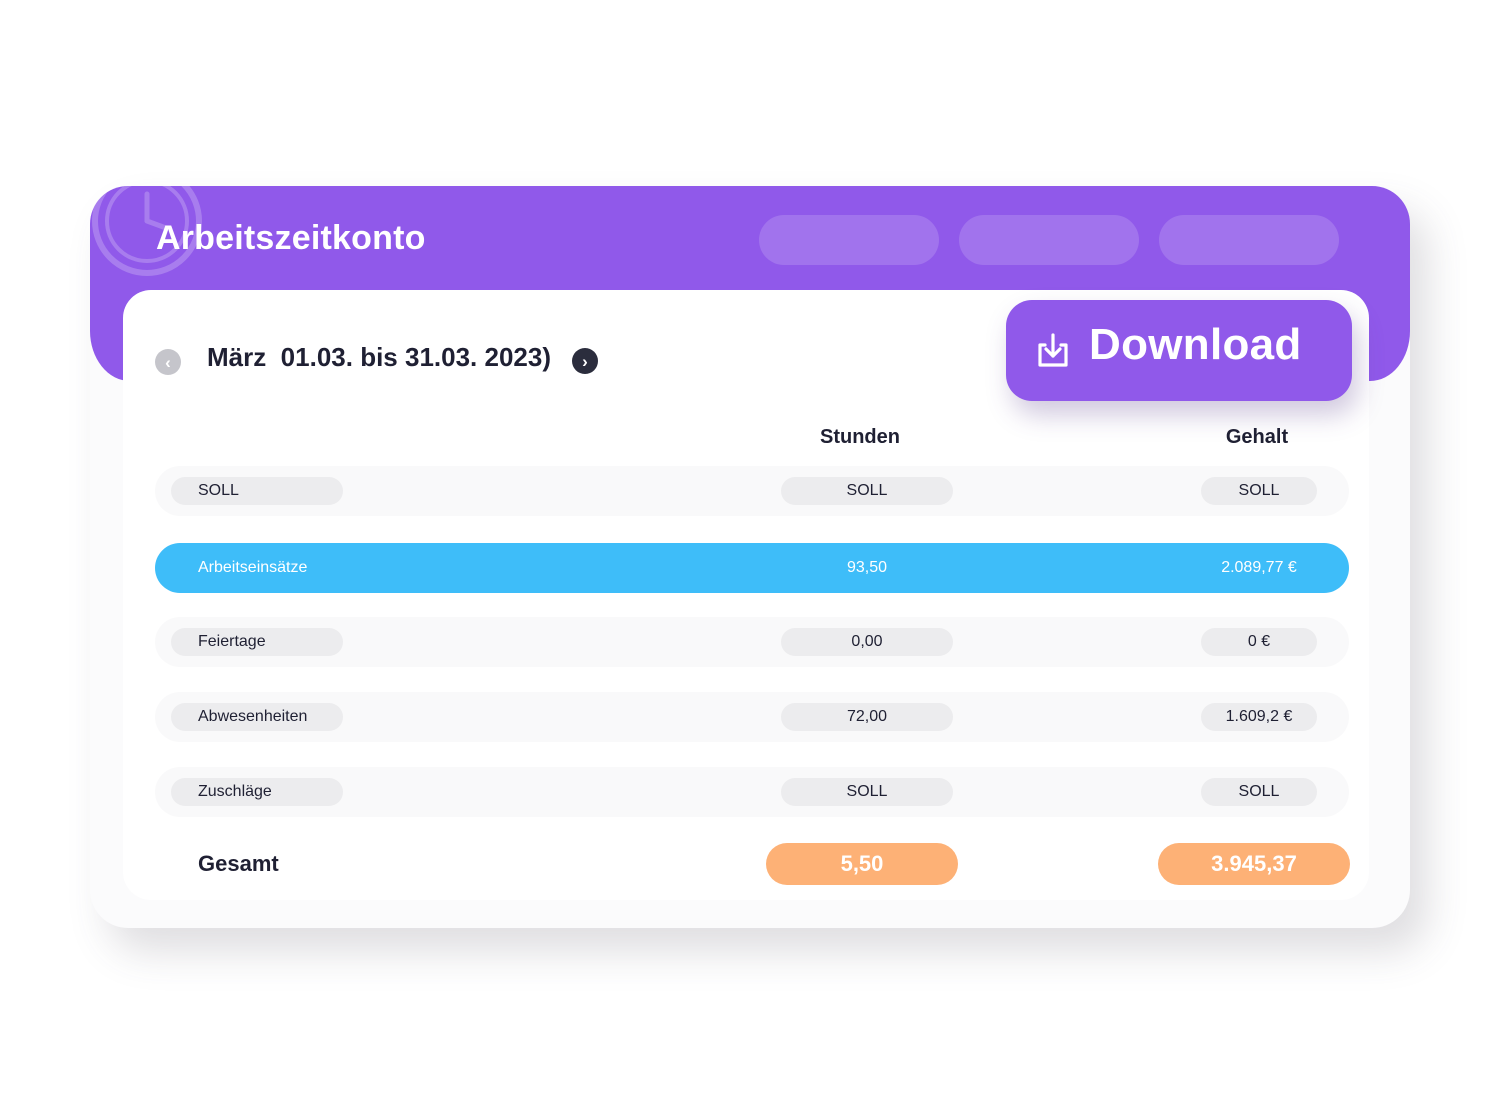 This screenshot has width=1500, height=1099. What do you see at coordinates (257, 491) in the screenshot?
I see `row-label: SOLL` at bounding box center [257, 491].